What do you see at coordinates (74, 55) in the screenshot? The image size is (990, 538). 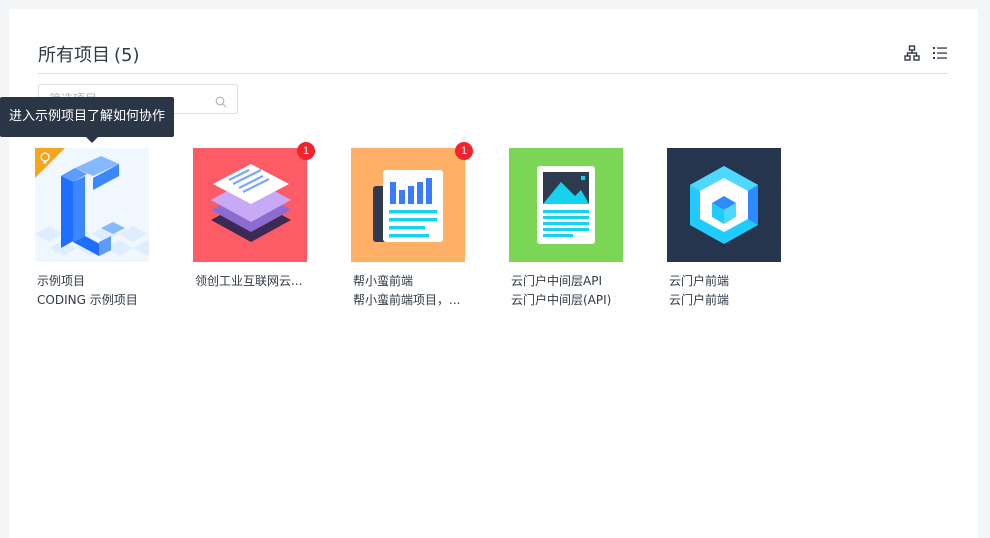 I see `page-title-text: 所有项目` at bounding box center [74, 55].